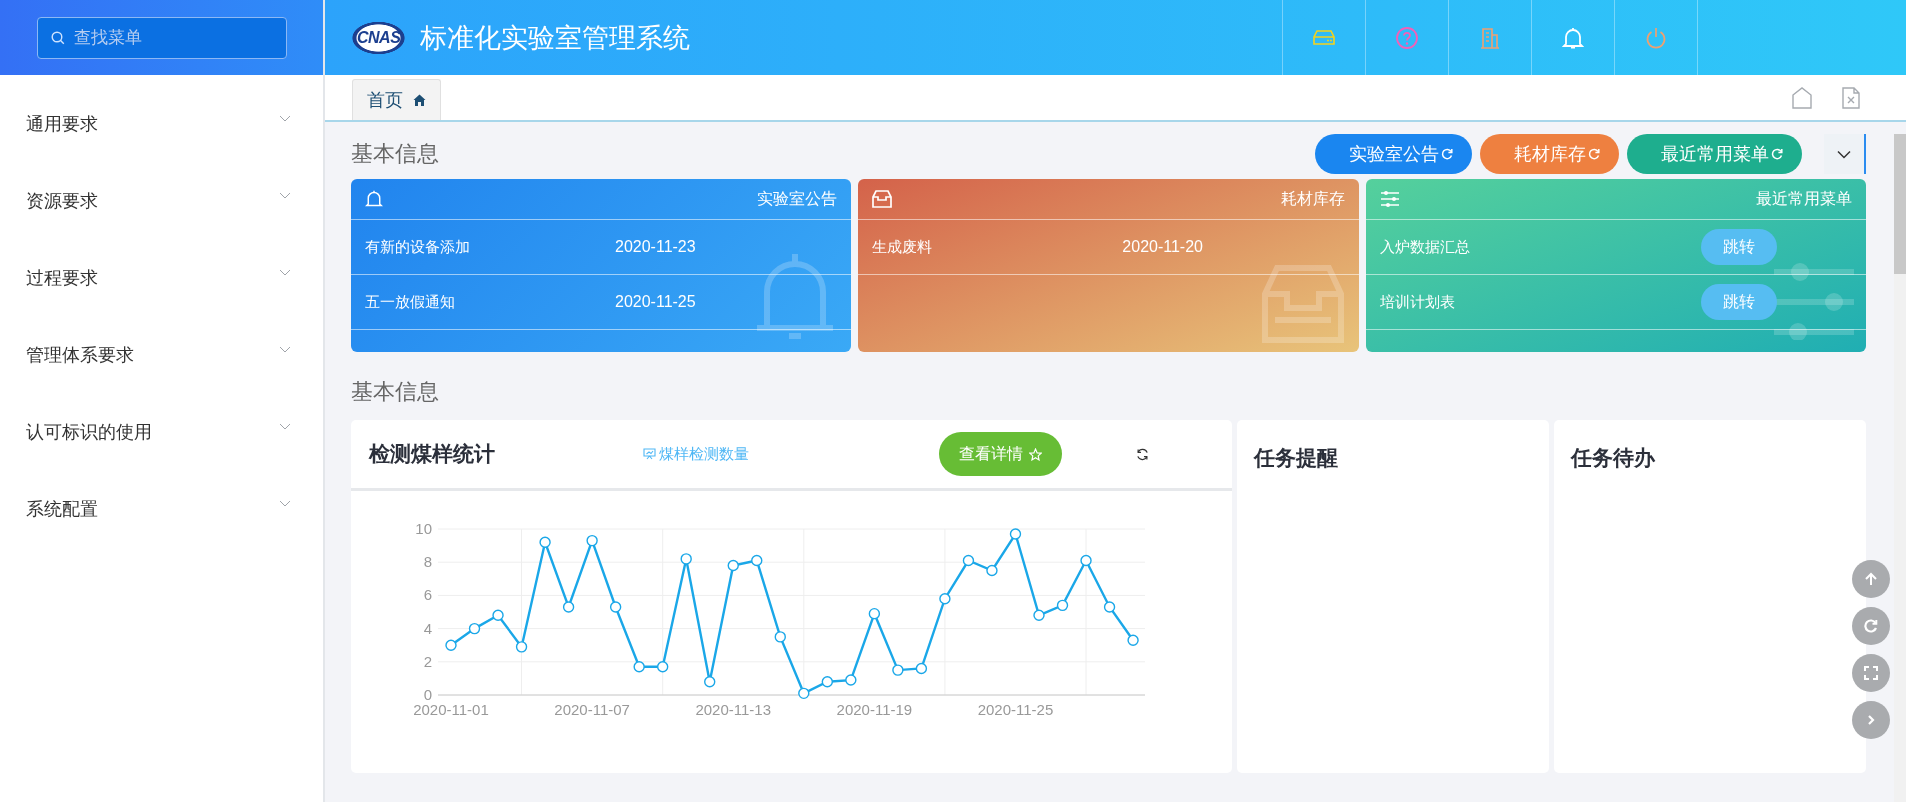 This screenshot has height=802, width=1906. Describe the element at coordinates (379, 37) in the screenshot. I see `logo: CNAS` at that location.